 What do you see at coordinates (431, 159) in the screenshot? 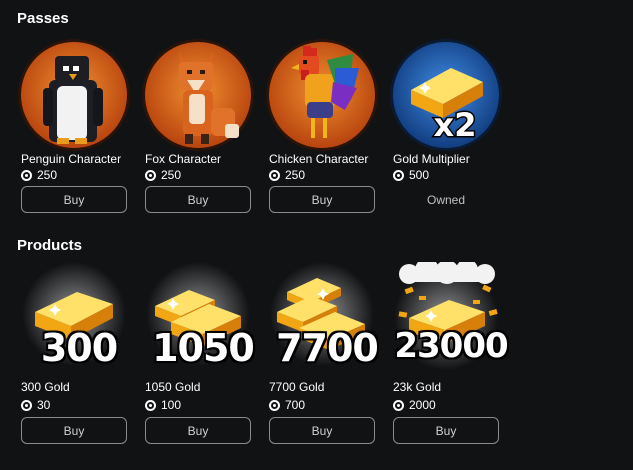
I see `pass-name: Gold Multiplier` at bounding box center [431, 159].